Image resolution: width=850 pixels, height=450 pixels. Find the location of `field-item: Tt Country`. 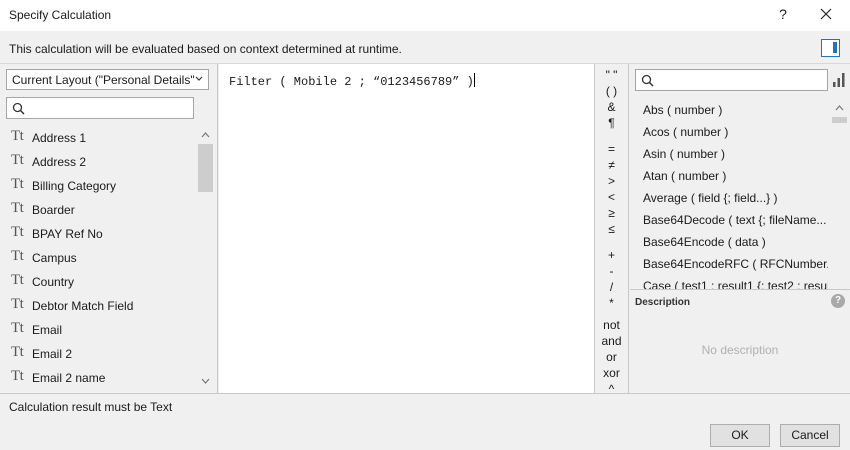

field-item: Tt Country is located at coordinates (97, 282).